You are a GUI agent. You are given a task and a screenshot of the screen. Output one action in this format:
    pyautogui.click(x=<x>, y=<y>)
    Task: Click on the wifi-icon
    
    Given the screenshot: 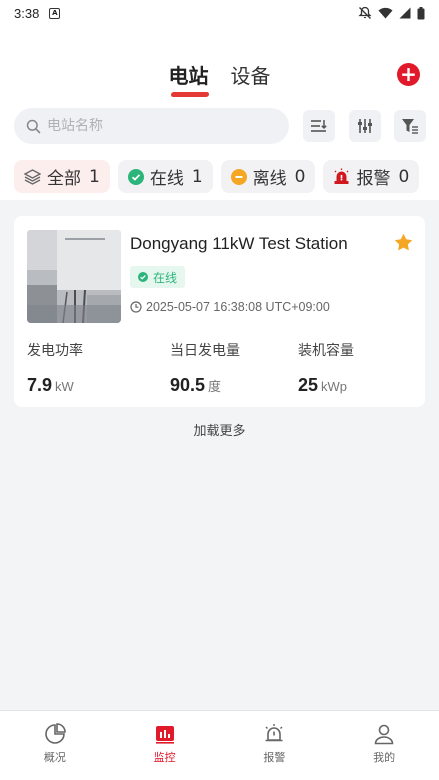 What is the action you would take?
    pyautogui.click(x=385, y=13)
    